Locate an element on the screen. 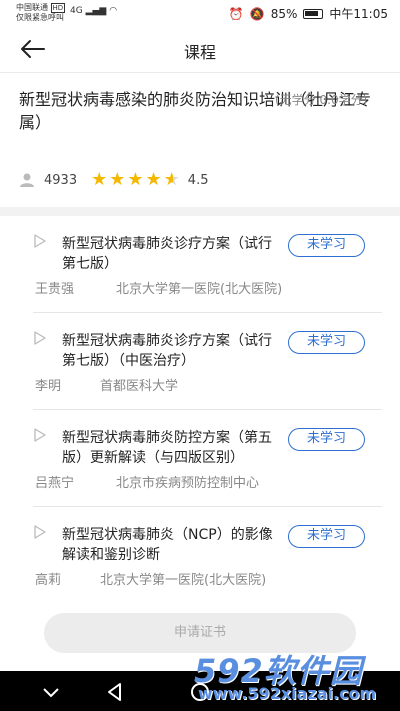 This screenshot has height=711, width=400. signal-icon: 4G ▂▄▆ ◠ is located at coordinates (94, 11).